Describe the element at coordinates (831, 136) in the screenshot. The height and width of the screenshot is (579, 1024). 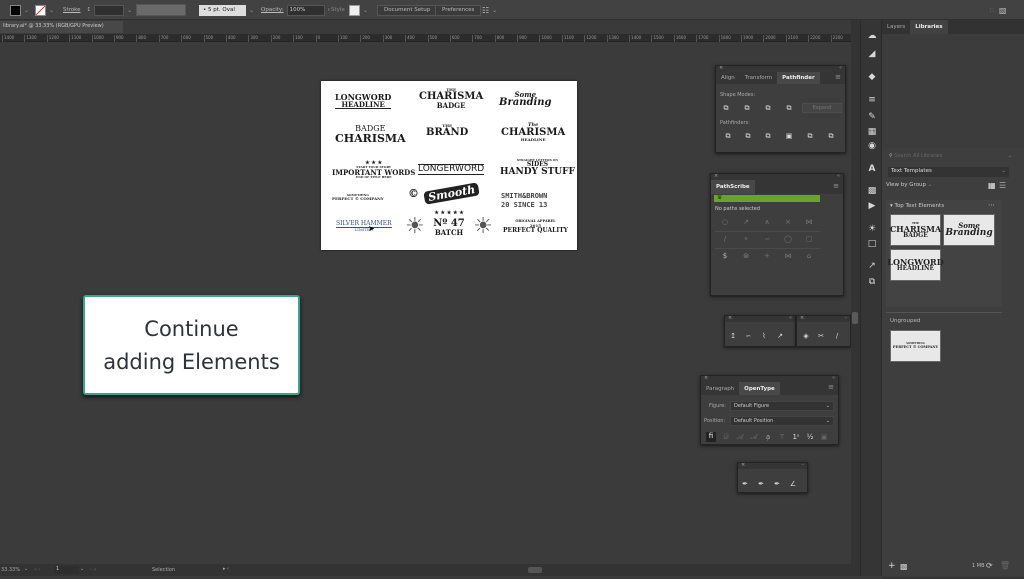
I see `minus-back-icon: ⧉` at that location.